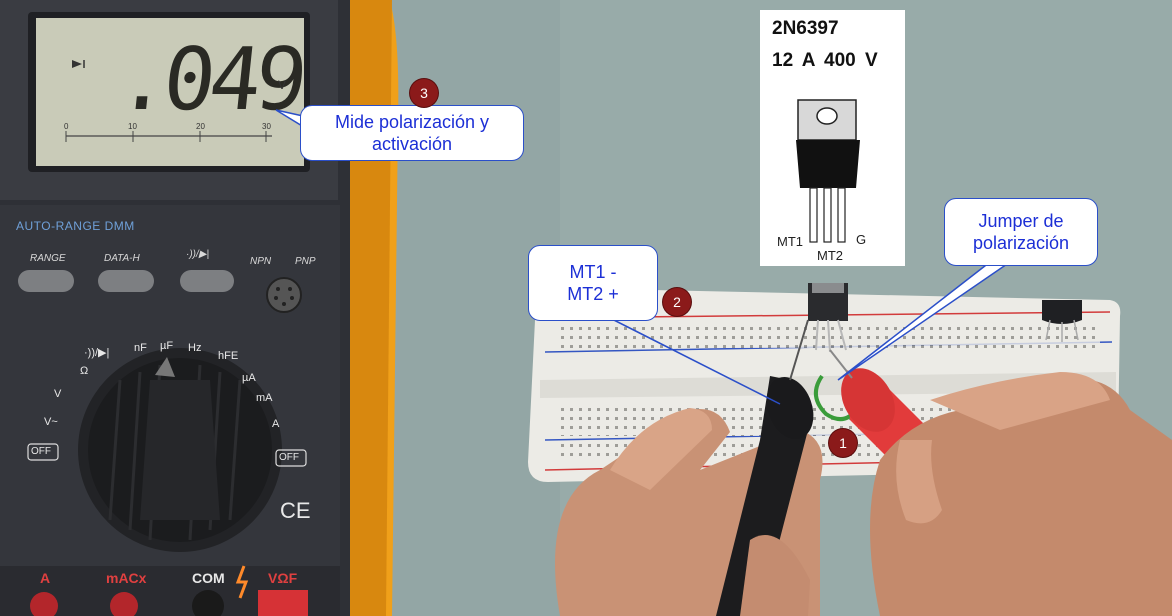 This screenshot has height=616, width=1172. I want to click on callout-measure: Mide polarización y activación, so click(412, 133).